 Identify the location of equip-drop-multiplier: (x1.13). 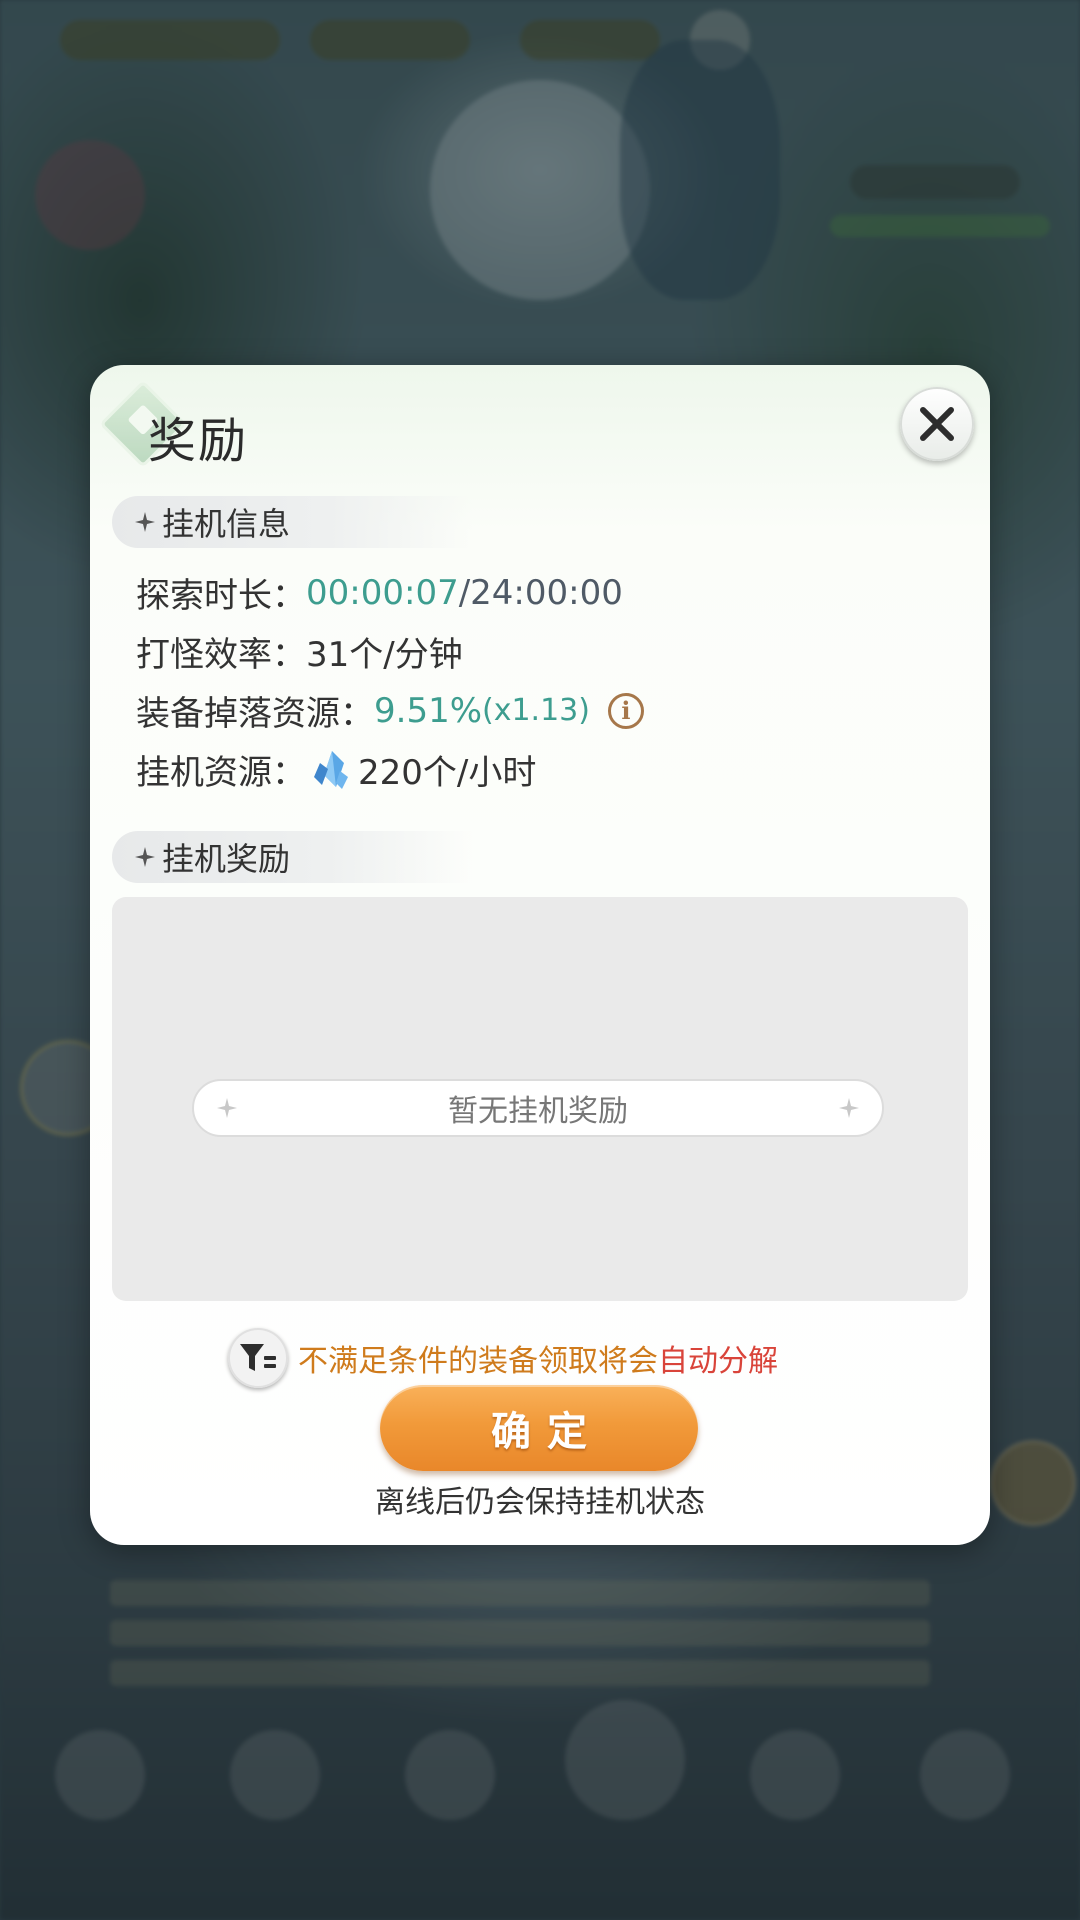
(536, 710).